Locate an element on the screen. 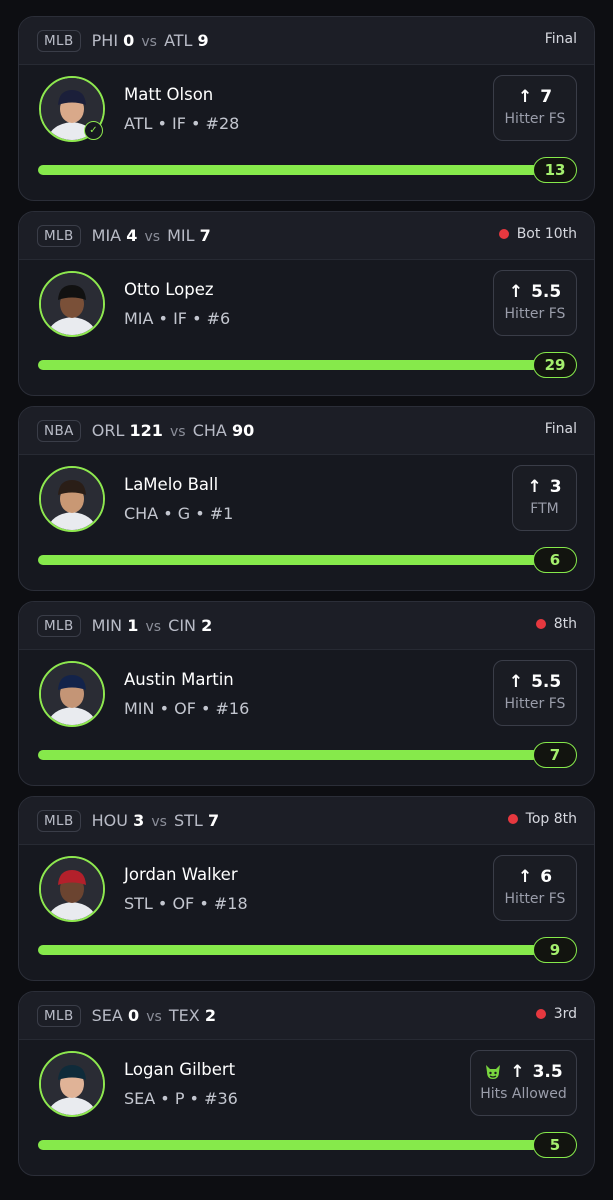 The width and height of the screenshot is (613, 1200). current-stat-count: 29 is located at coordinates (555, 365).